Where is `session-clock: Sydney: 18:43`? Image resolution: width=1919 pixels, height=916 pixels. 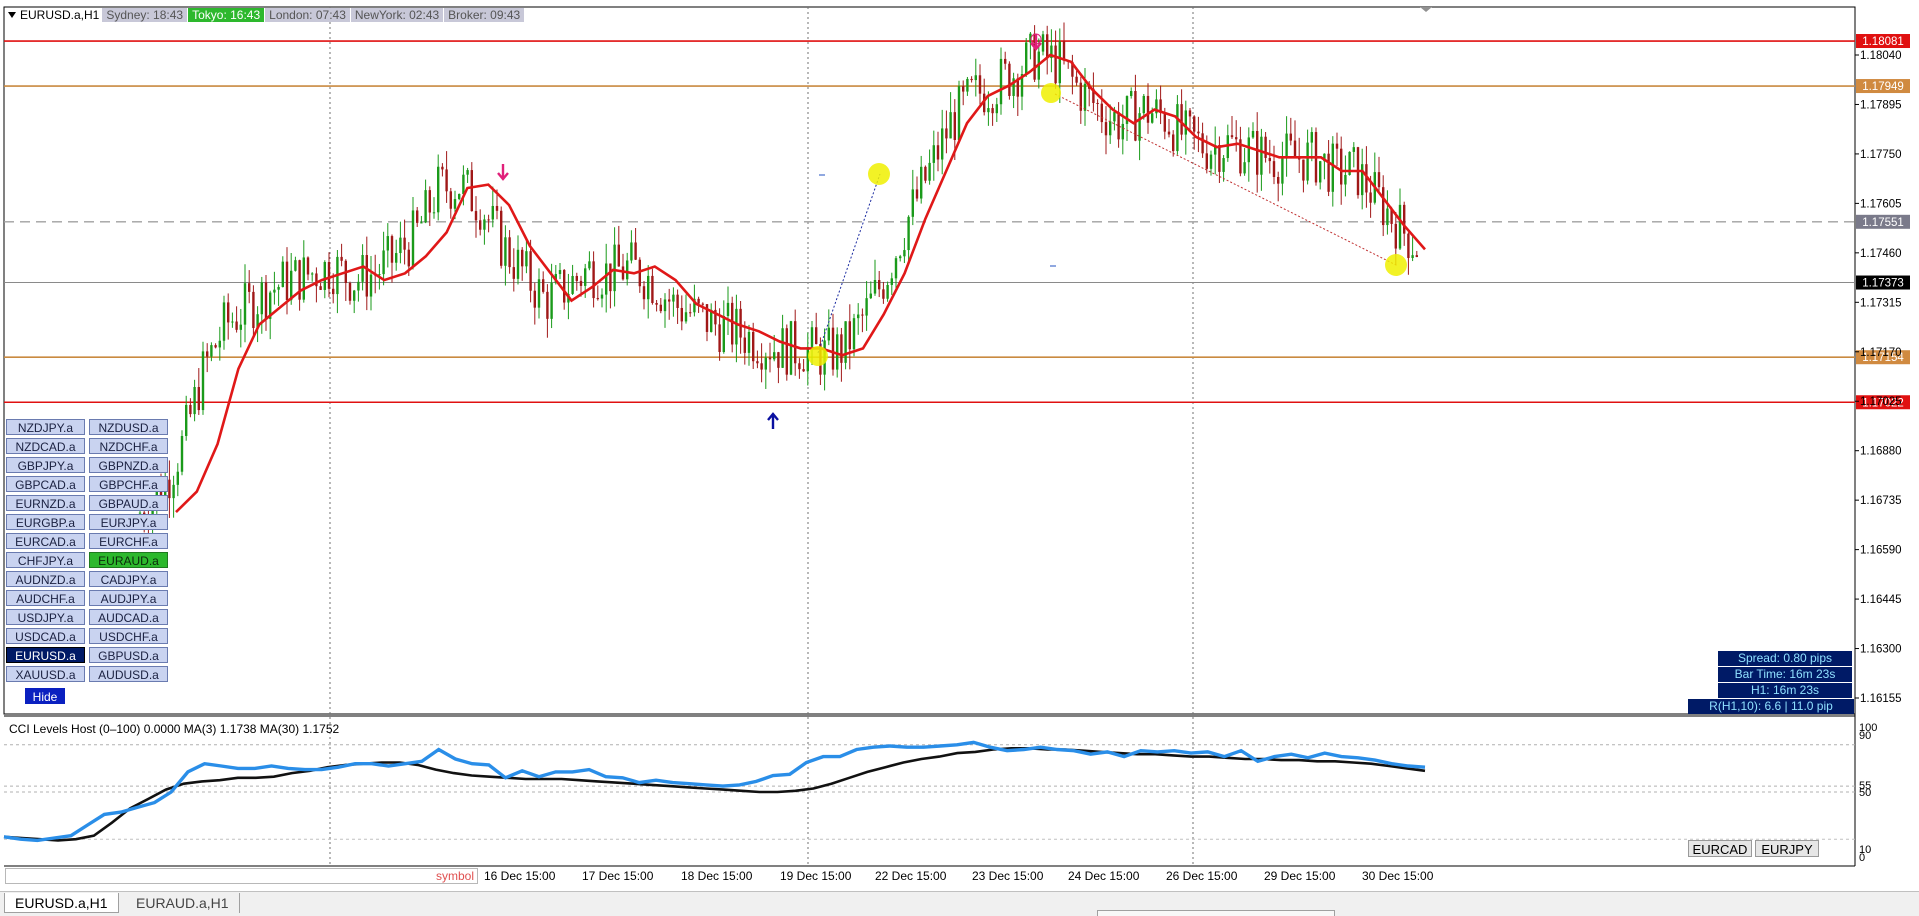
session-clock: Sydney: 18:43 is located at coordinates (145, 15).